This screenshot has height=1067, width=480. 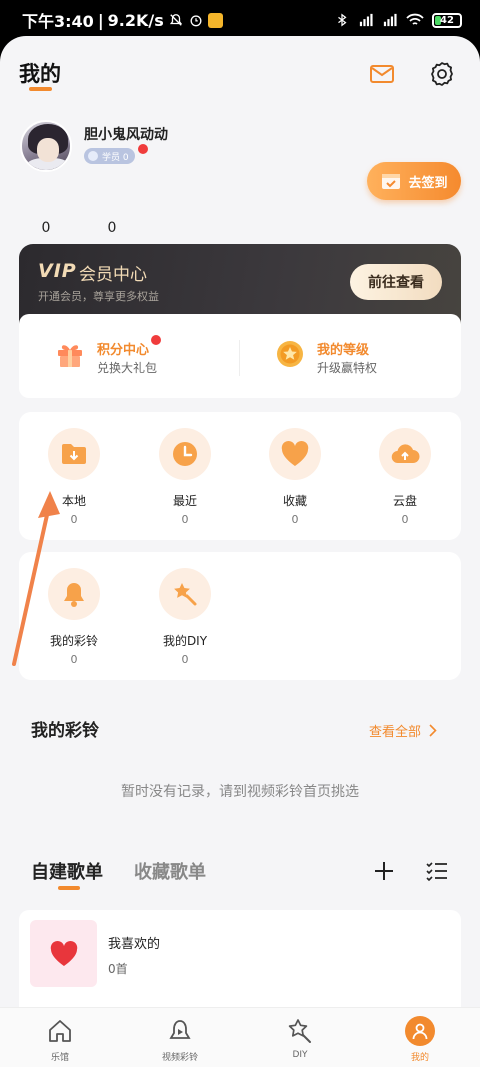 What do you see at coordinates (74, 659) in the screenshot?
I see `shortcut-my-ringtone-count: 0` at bounding box center [74, 659].